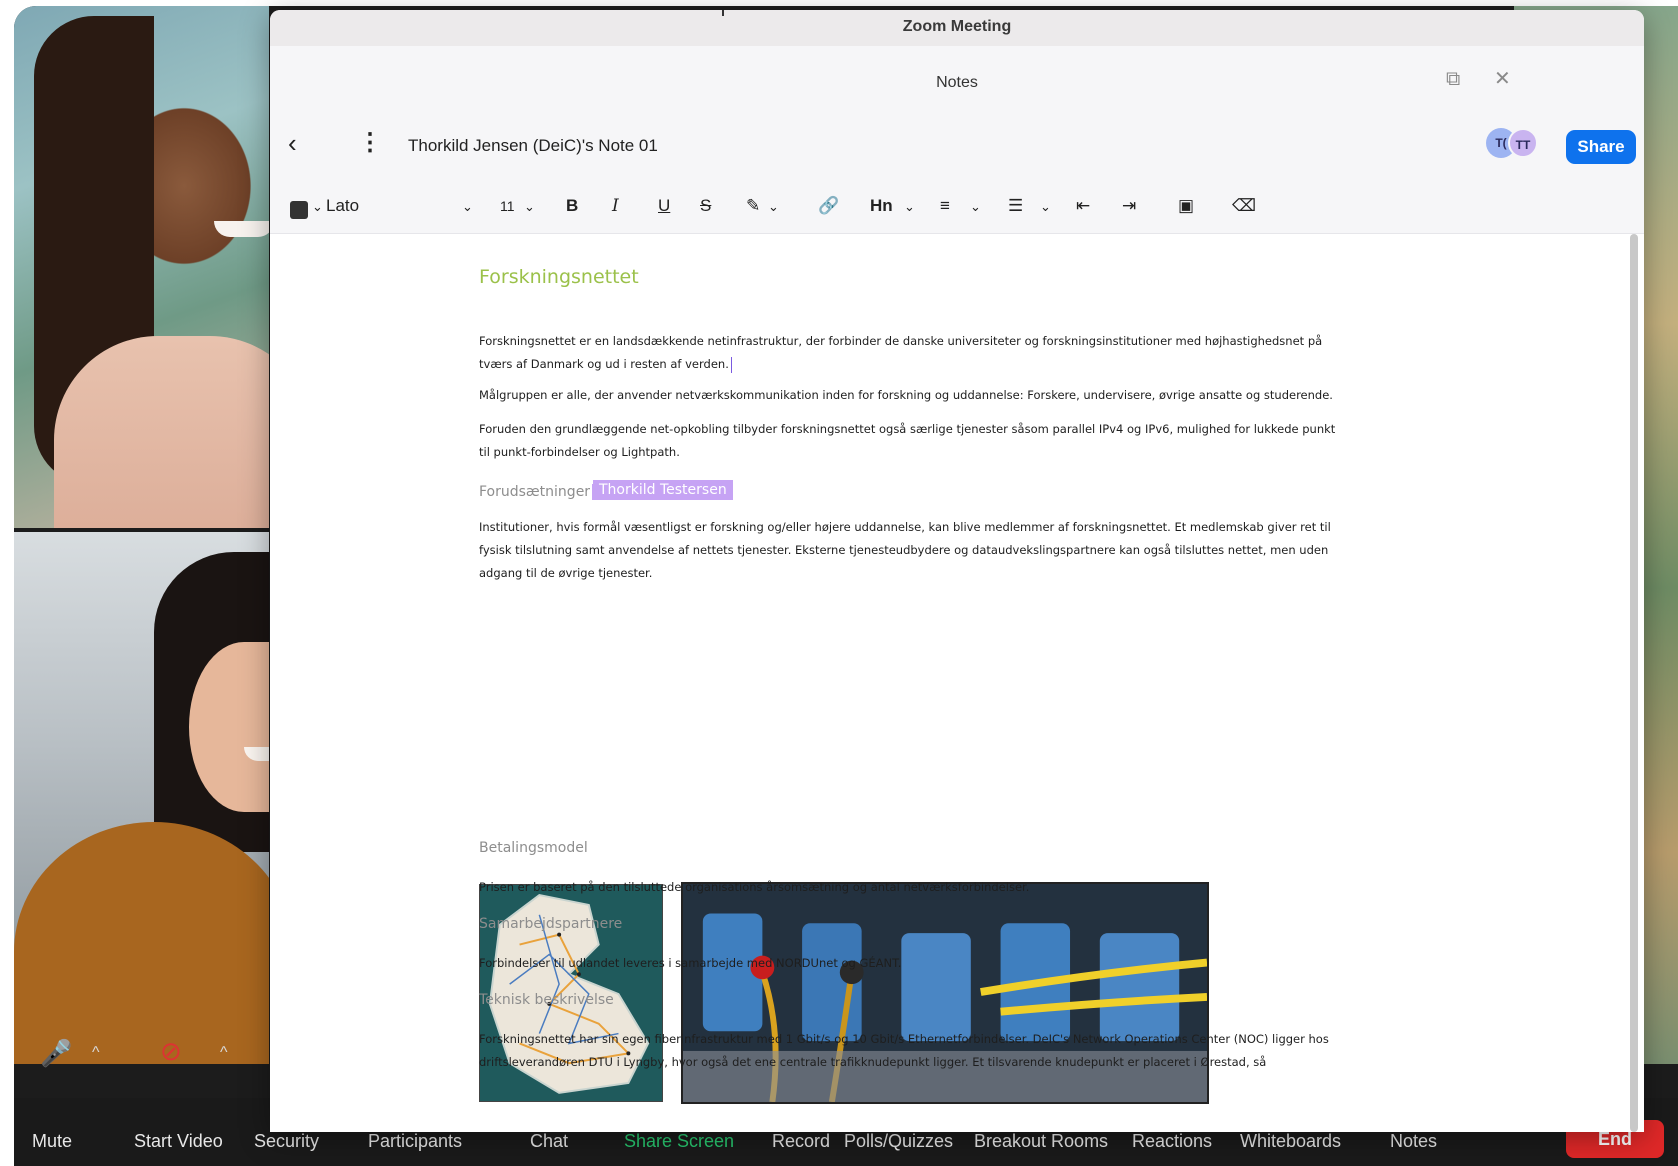 This screenshot has width=1678, height=1166. I want to click on window-titlebar: Zoom Meeting, so click(957, 28).